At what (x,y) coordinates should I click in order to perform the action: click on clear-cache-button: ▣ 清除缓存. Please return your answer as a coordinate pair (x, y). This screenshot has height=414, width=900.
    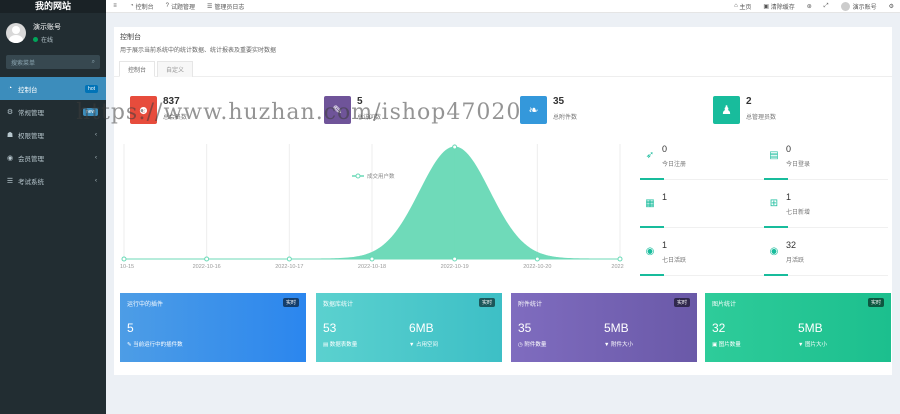
    Looking at the image, I should click on (778, 6).